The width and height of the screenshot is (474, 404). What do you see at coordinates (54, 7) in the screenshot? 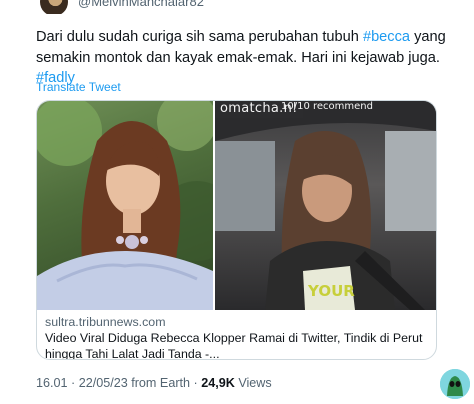
I see `author-avatar` at bounding box center [54, 7].